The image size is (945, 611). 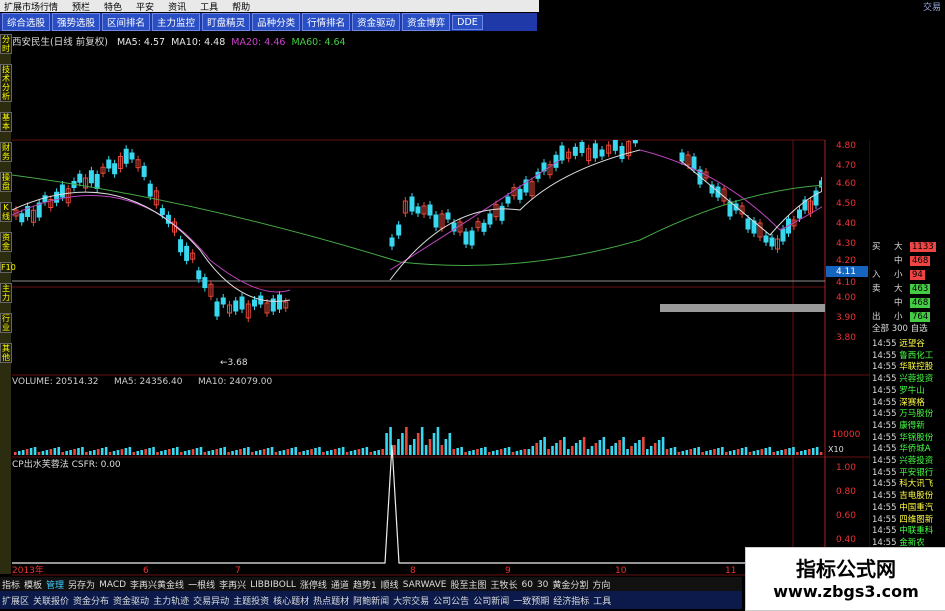 What do you see at coordinates (371, 600) in the screenshot?
I see `bottom-tab-9: 阿鲍新闻` at bounding box center [371, 600].